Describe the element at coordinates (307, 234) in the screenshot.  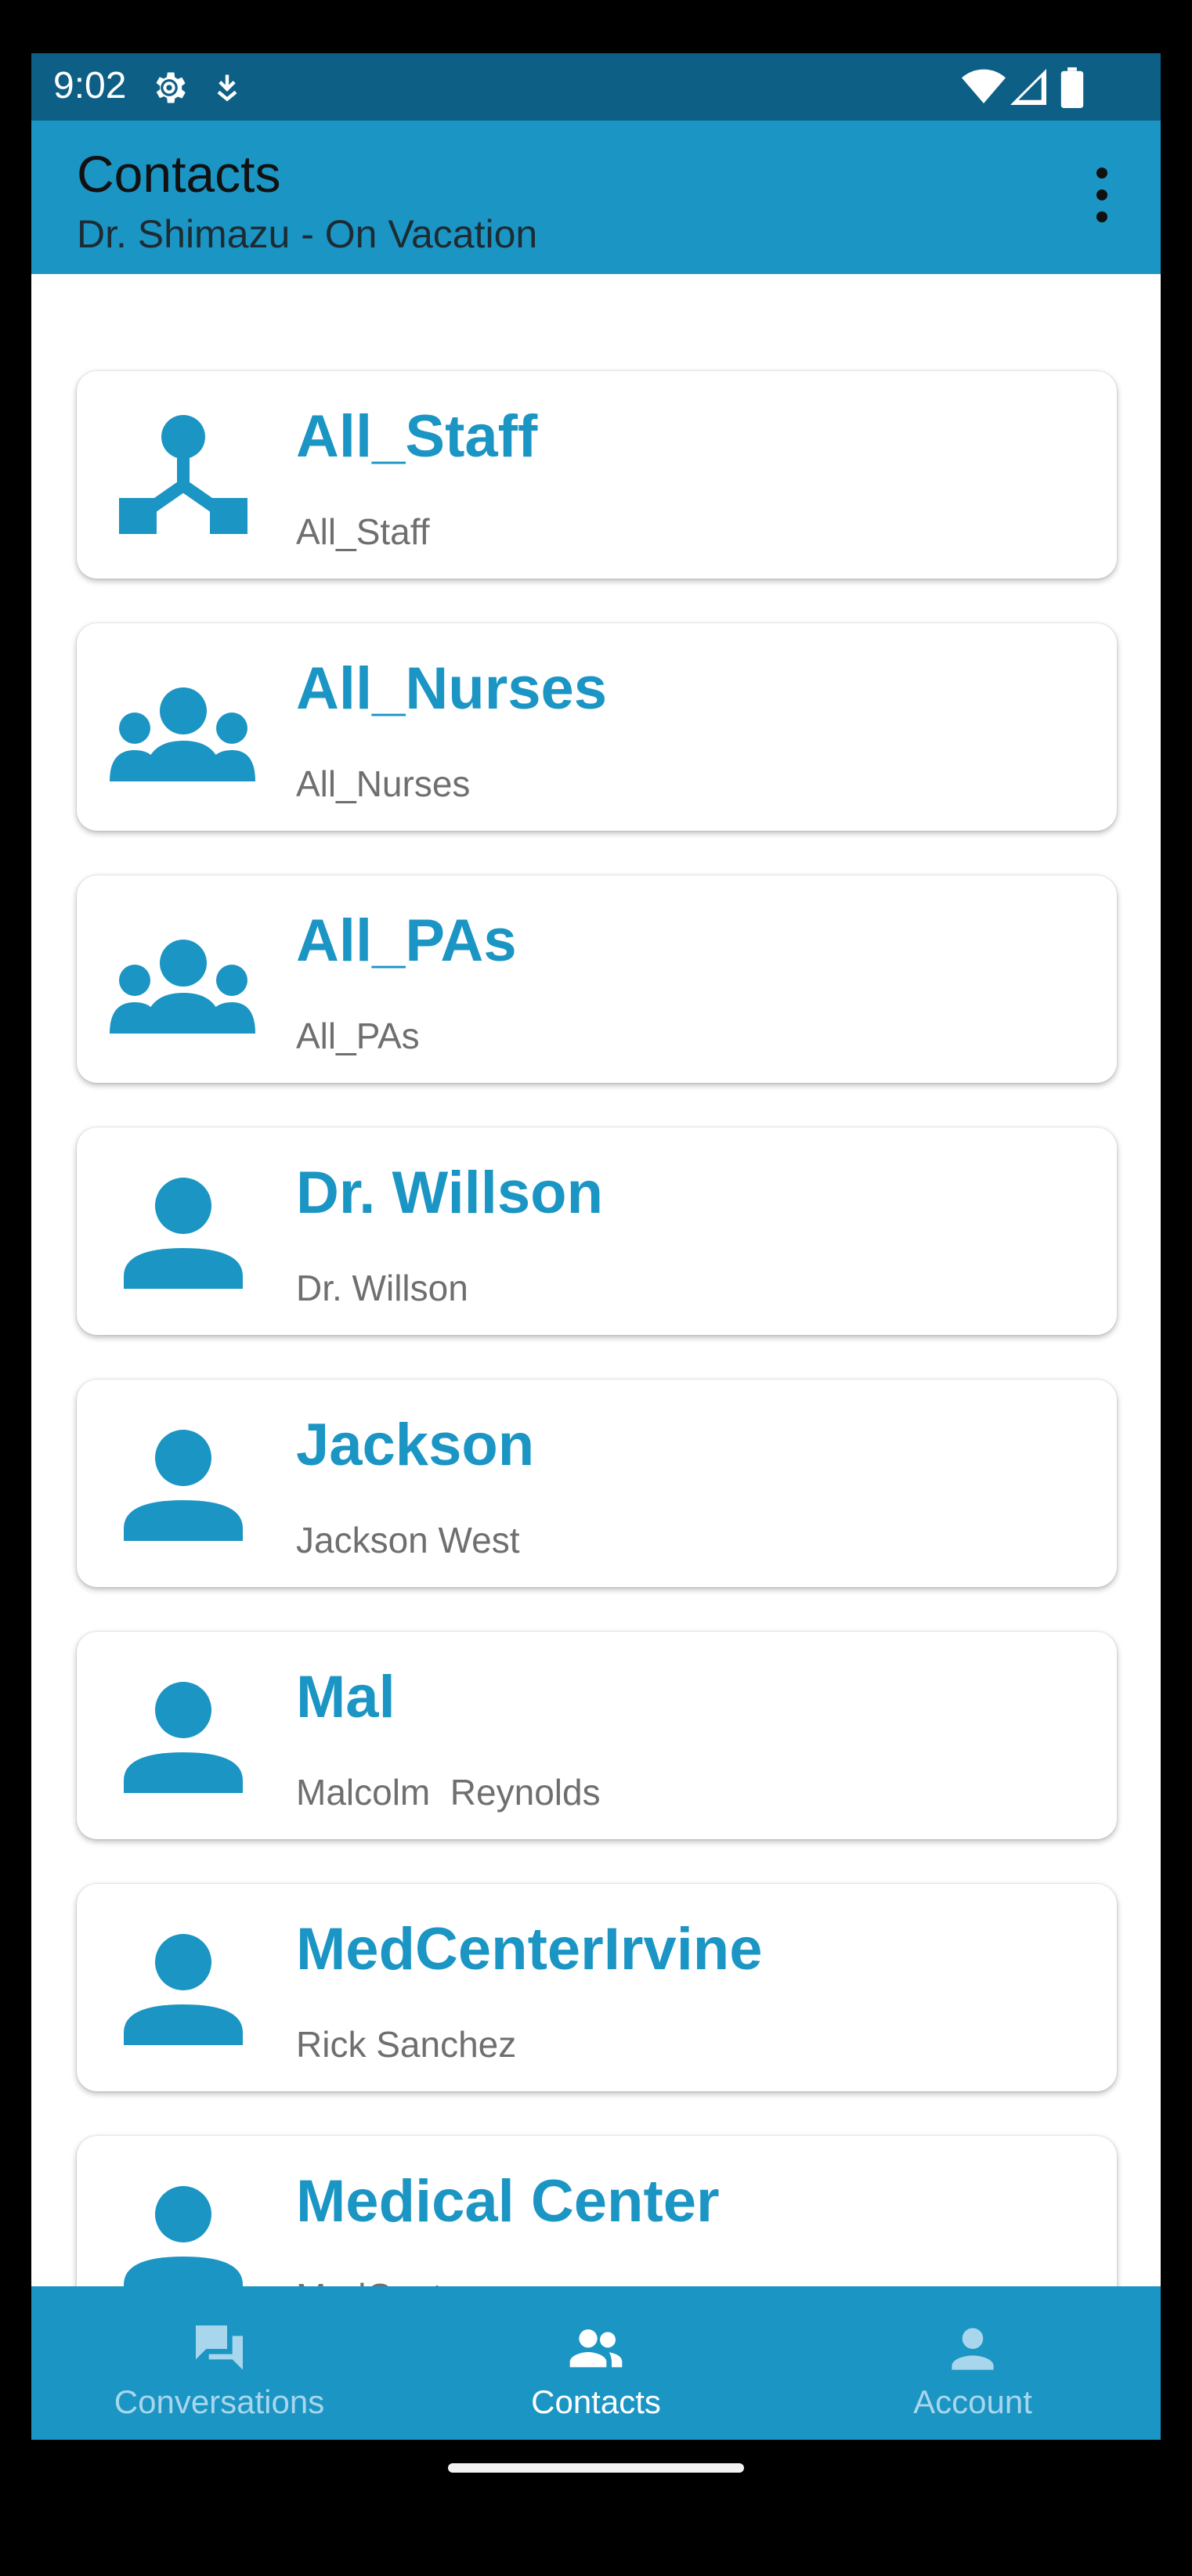
I see `page-subtitle: Dr. Shimazu - On Vacation` at that location.